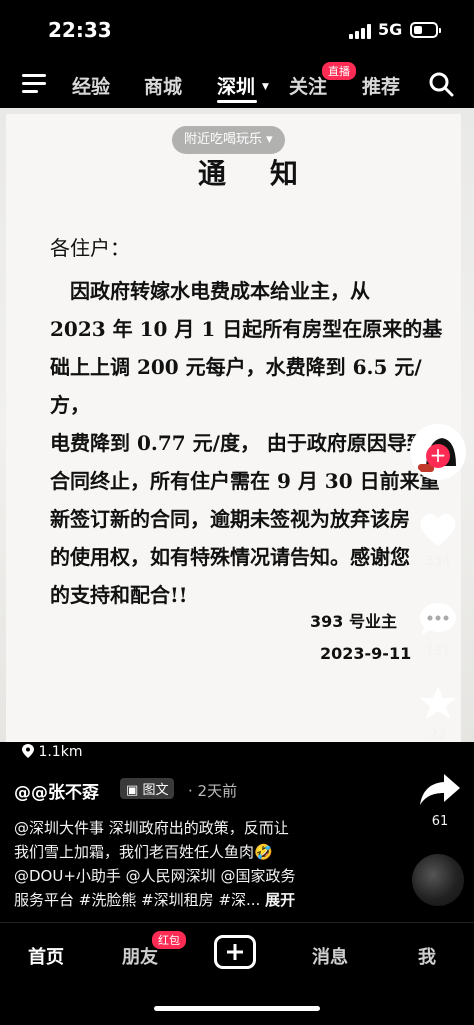  What do you see at coordinates (425, 30) in the screenshot?
I see `battery-icon` at bounding box center [425, 30].